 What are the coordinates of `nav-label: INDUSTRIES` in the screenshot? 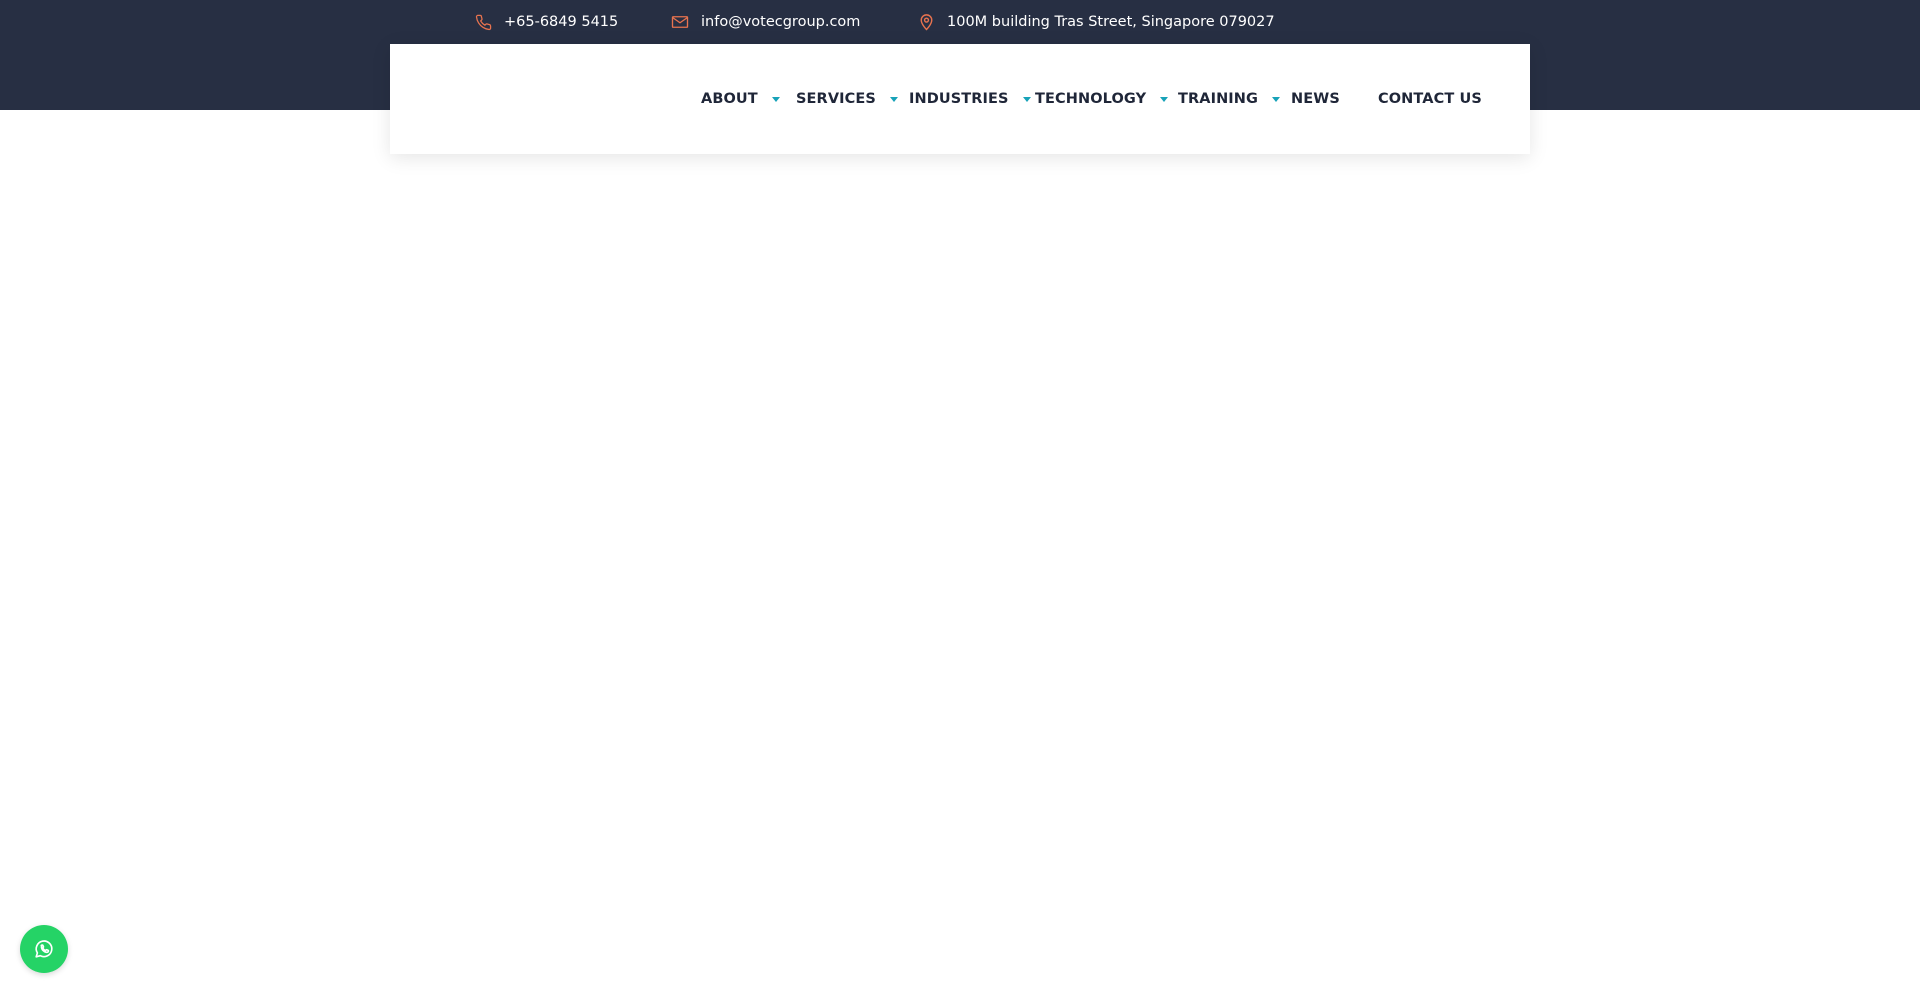 It's located at (959, 99).